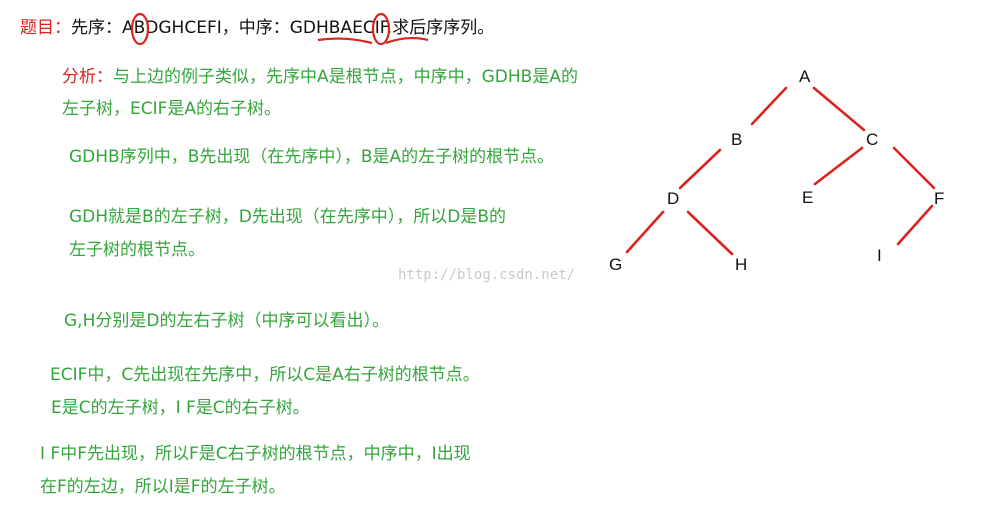  What do you see at coordinates (736, 139) in the screenshot?
I see `node-B: B` at bounding box center [736, 139].